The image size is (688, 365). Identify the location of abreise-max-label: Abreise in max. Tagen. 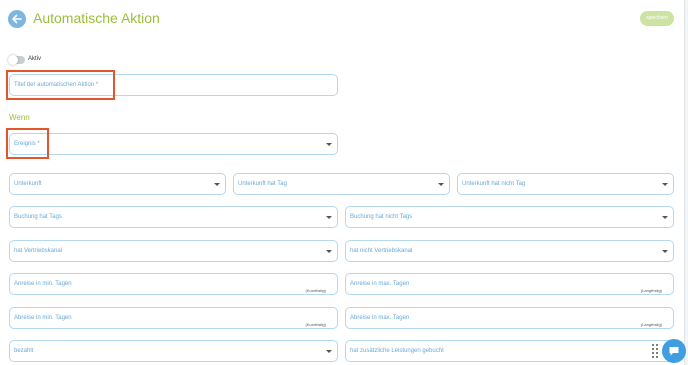
(380, 318).